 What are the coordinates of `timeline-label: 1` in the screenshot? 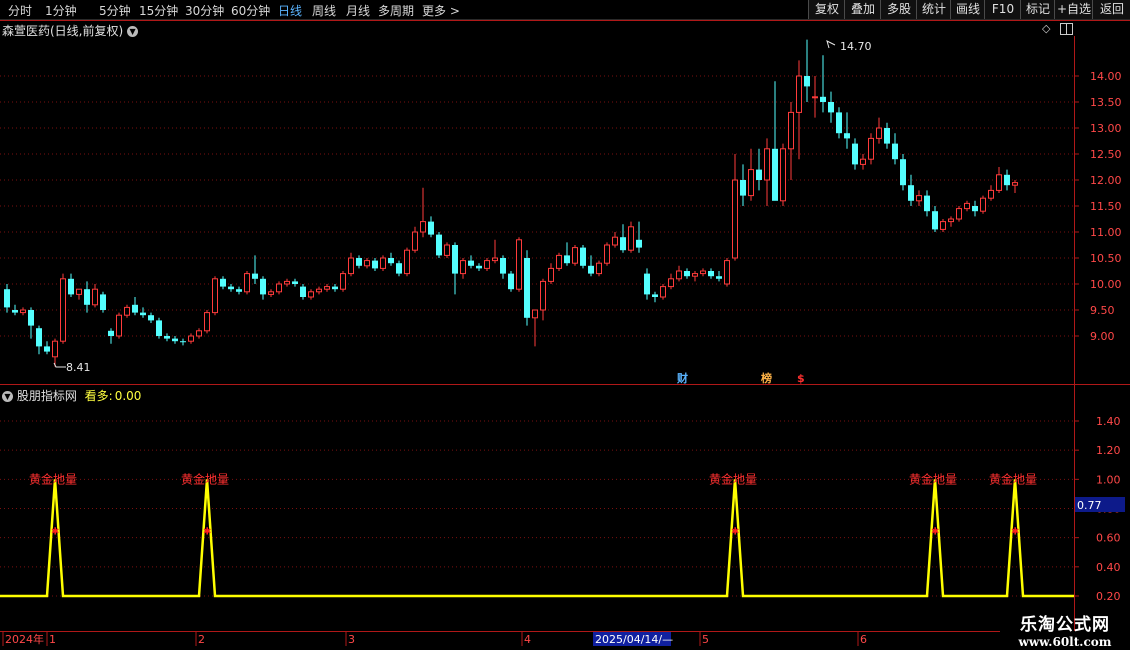 It's located at (52, 639).